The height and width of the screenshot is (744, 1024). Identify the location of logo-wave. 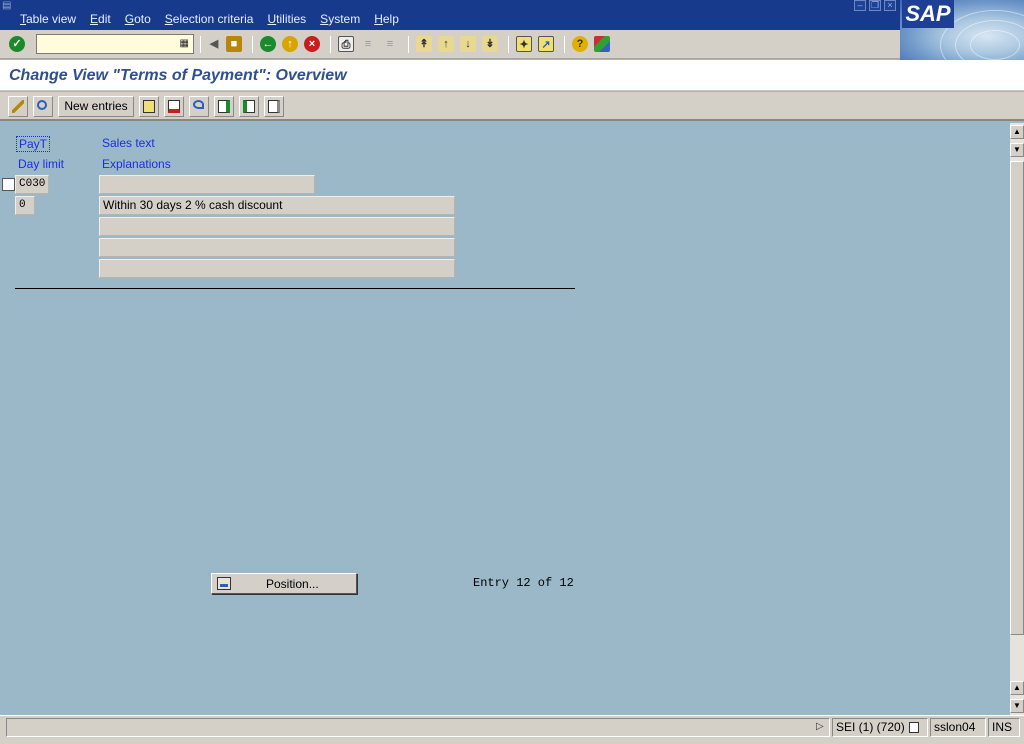
(995, 45).